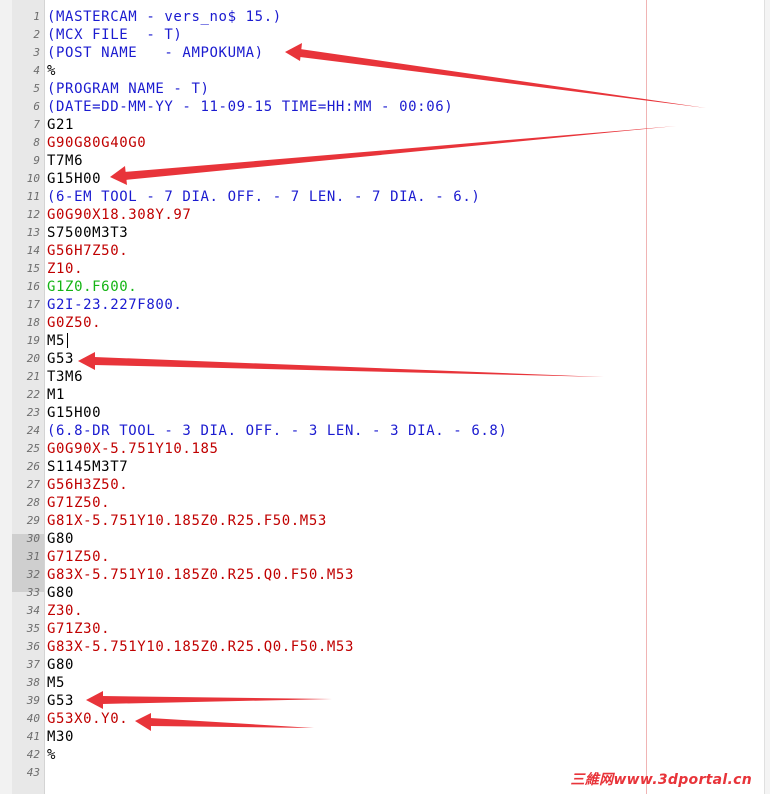  What do you see at coordinates (224, 722) in the screenshot?
I see `arrow-to-g53x0y0` at bounding box center [224, 722].